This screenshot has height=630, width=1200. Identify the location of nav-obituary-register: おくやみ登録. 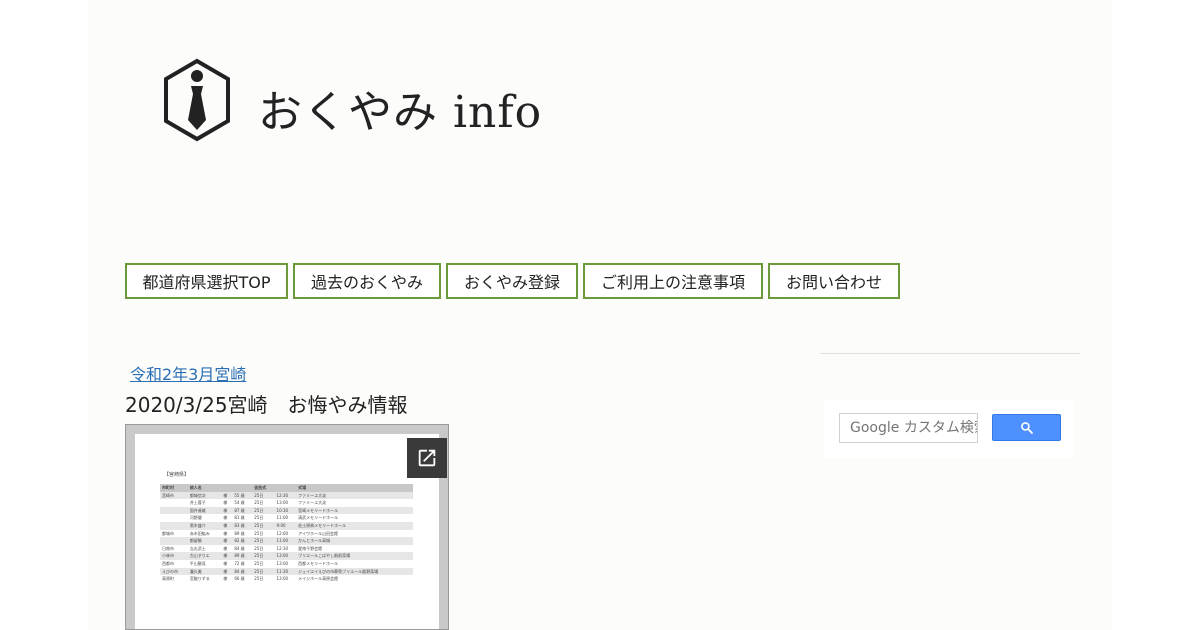
(512, 281).